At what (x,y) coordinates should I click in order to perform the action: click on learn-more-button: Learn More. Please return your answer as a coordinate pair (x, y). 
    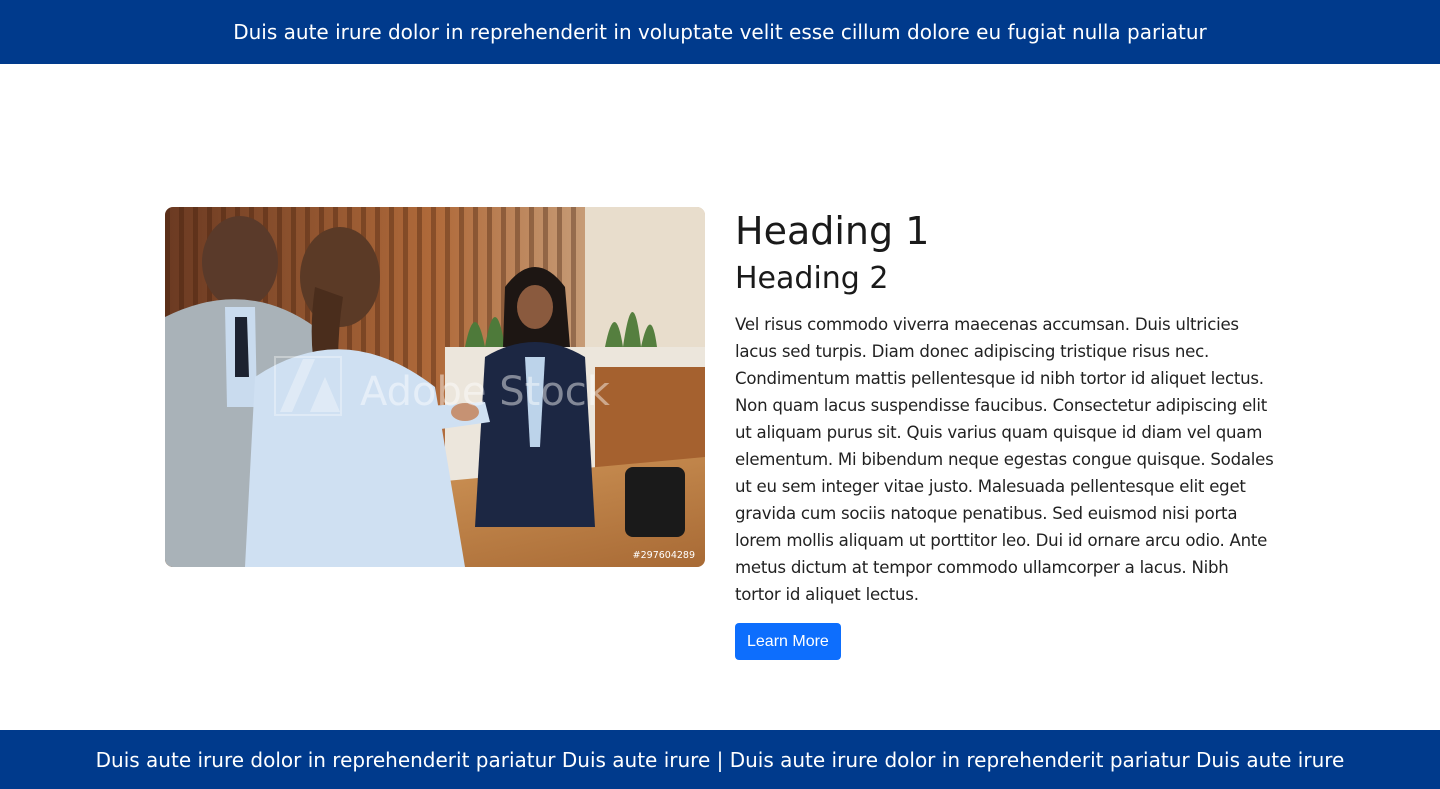
    Looking at the image, I should click on (788, 641).